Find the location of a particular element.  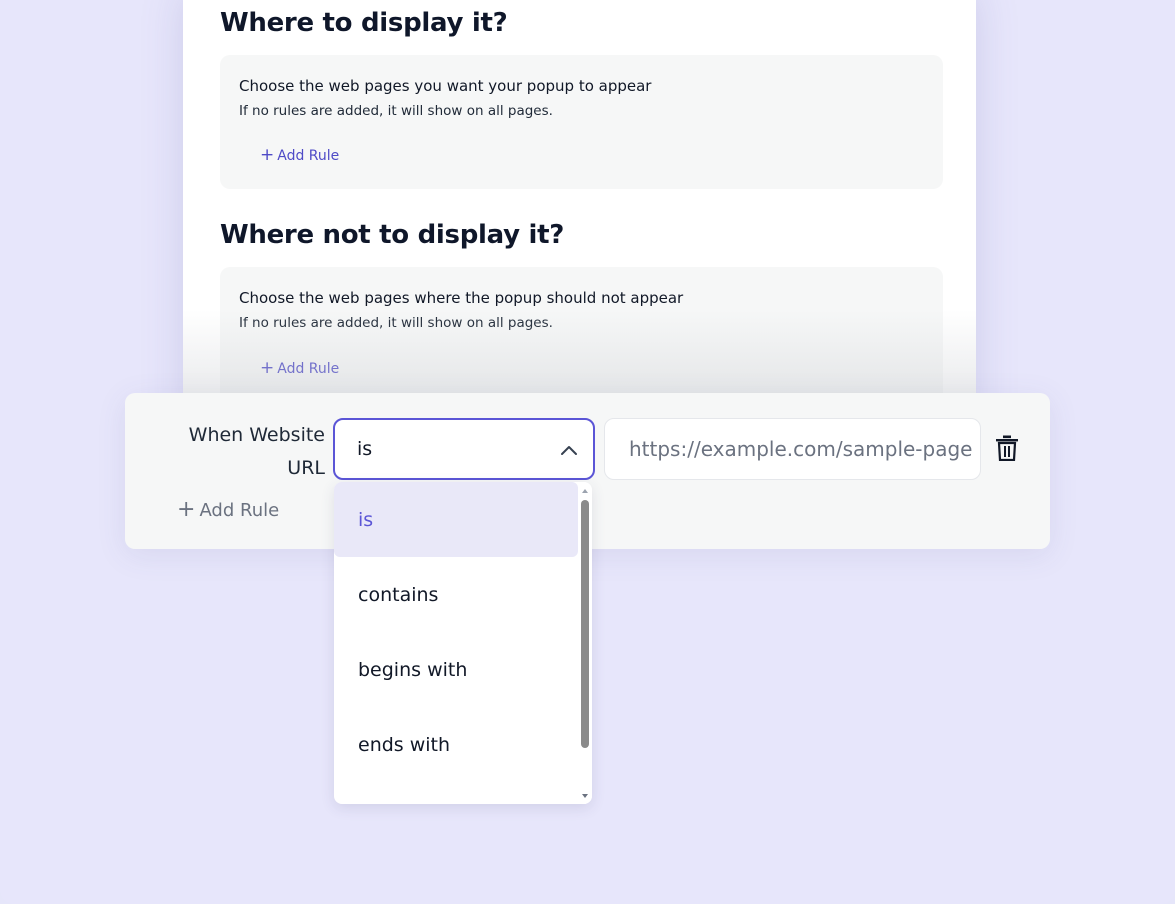

dropdown-option-begins-with: begins with is located at coordinates (456, 669).